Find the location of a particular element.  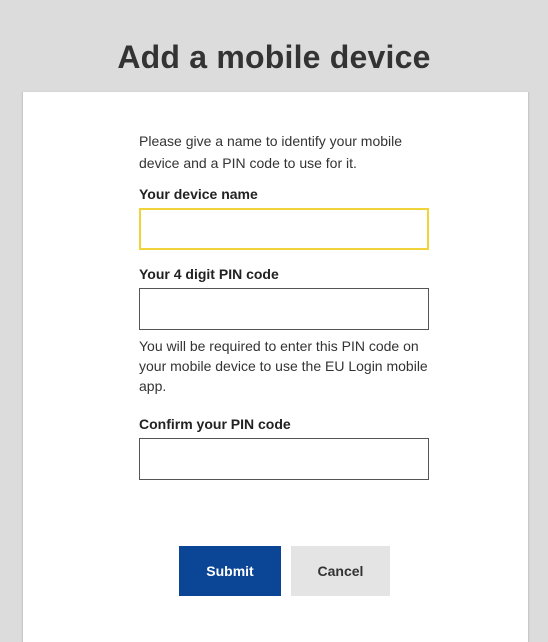

submit-button: Submit is located at coordinates (230, 571).